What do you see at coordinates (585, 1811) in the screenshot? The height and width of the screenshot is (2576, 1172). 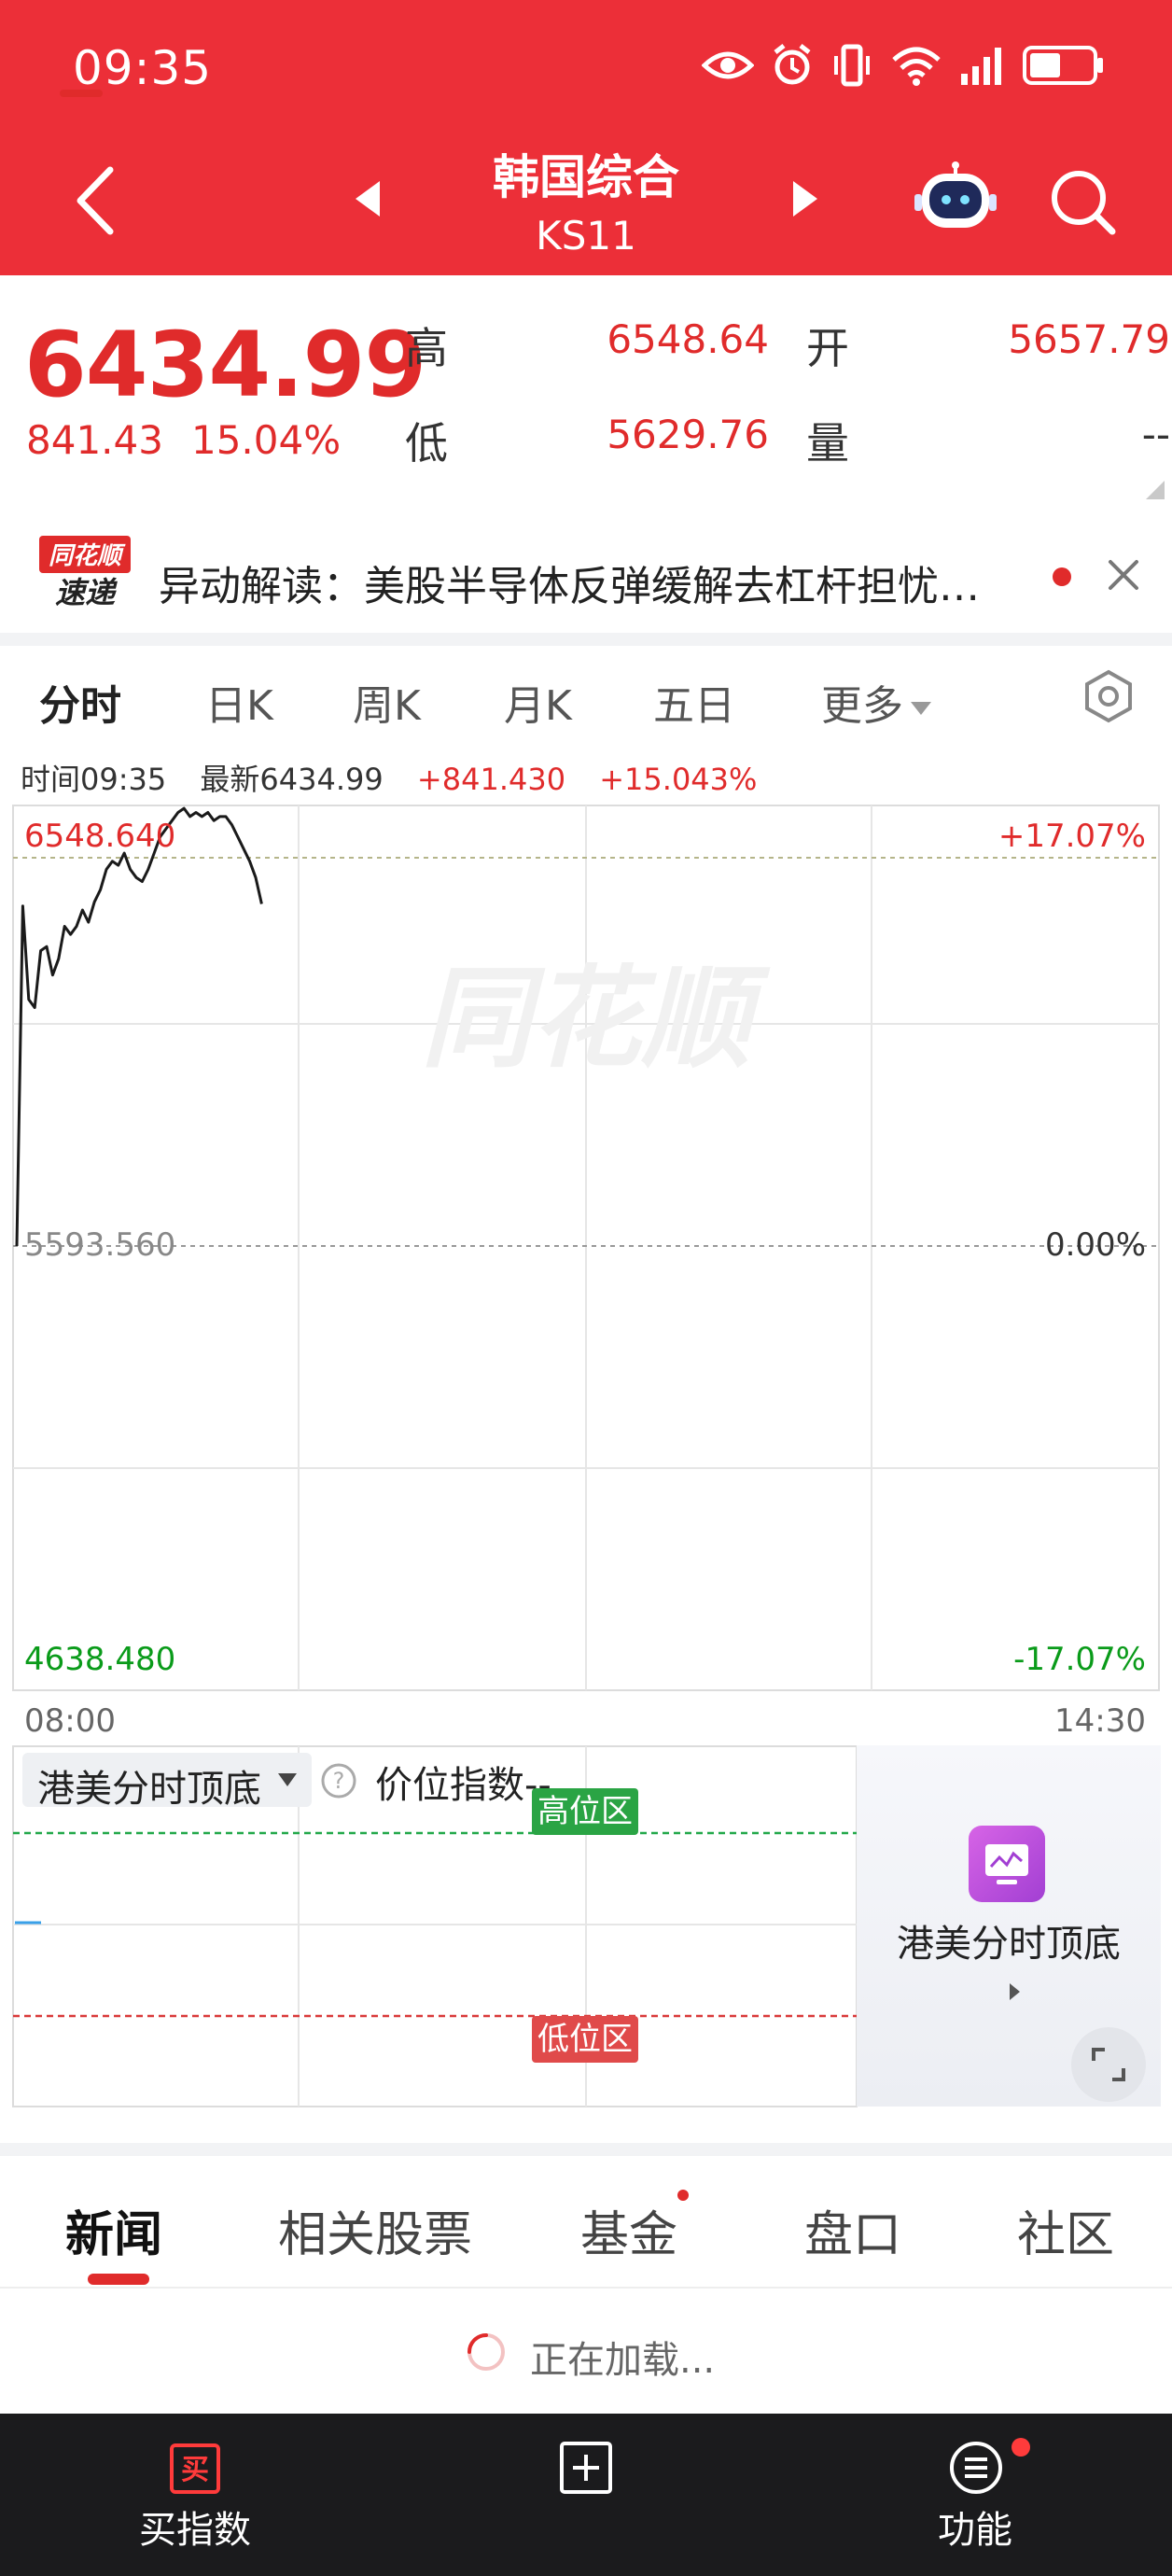 I see `high-zone-tag: 高位区` at bounding box center [585, 1811].